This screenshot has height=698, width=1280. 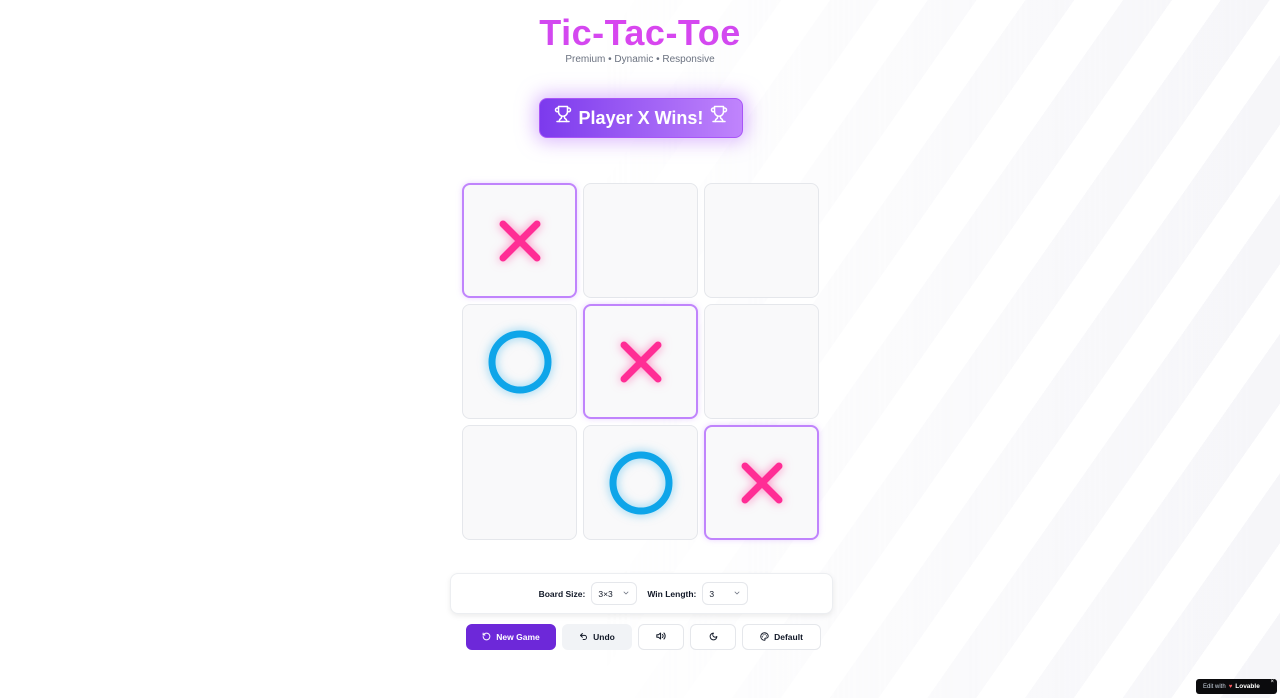 I want to click on win-status-banner: Player X Wins!, so click(x=641, y=118).